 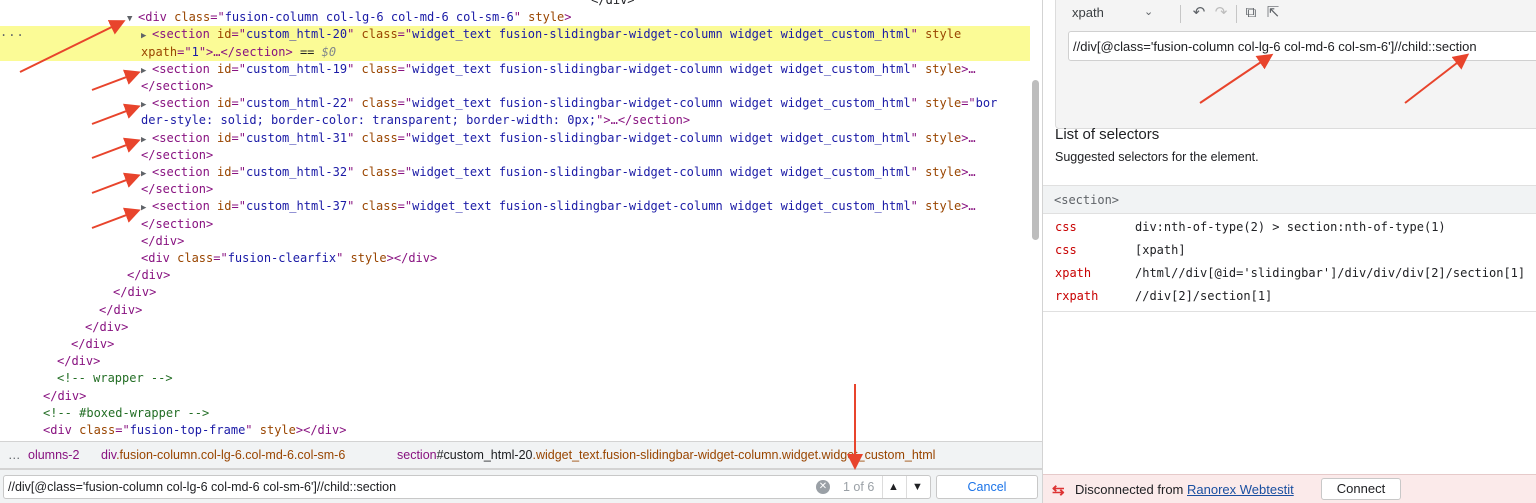 I want to click on dom-tree-line-content: <!-- wrapper -->, so click(x=115, y=378).